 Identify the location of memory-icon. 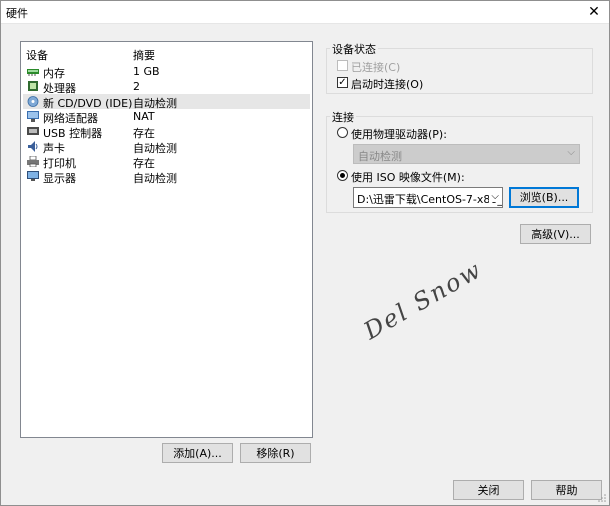
(33, 72).